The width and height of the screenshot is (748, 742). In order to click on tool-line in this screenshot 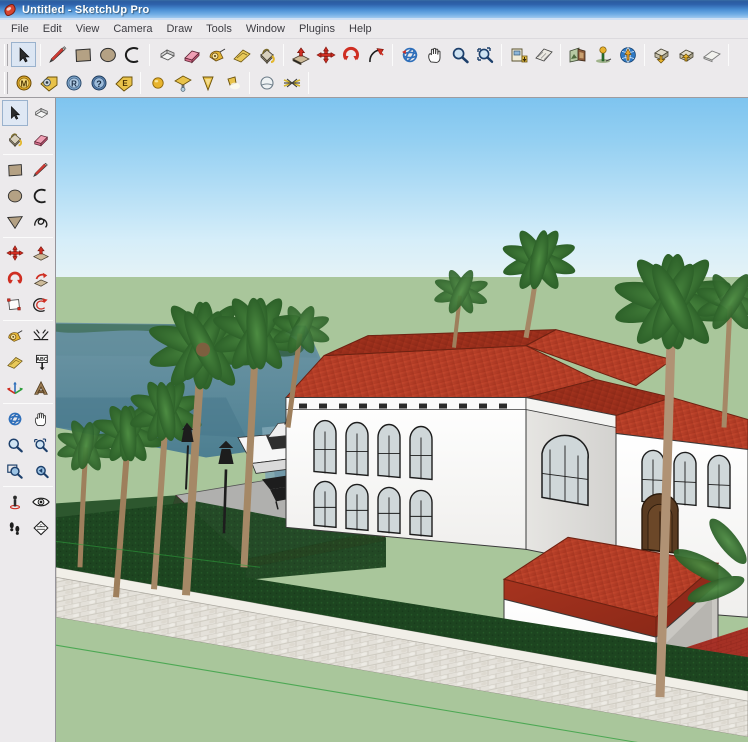, I will do `click(57, 54)`.